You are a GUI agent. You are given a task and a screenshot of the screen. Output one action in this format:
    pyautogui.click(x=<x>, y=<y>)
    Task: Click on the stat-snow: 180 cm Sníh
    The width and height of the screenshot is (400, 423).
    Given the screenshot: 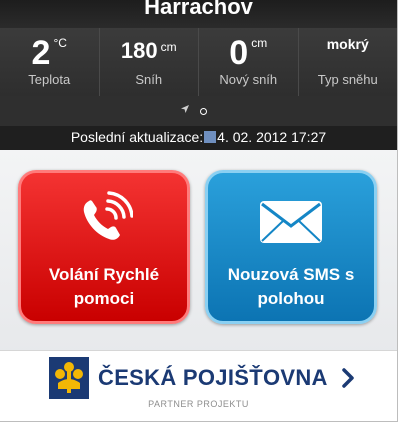 What is the action you would take?
    pyautogui.click(x=148, y=62)
    